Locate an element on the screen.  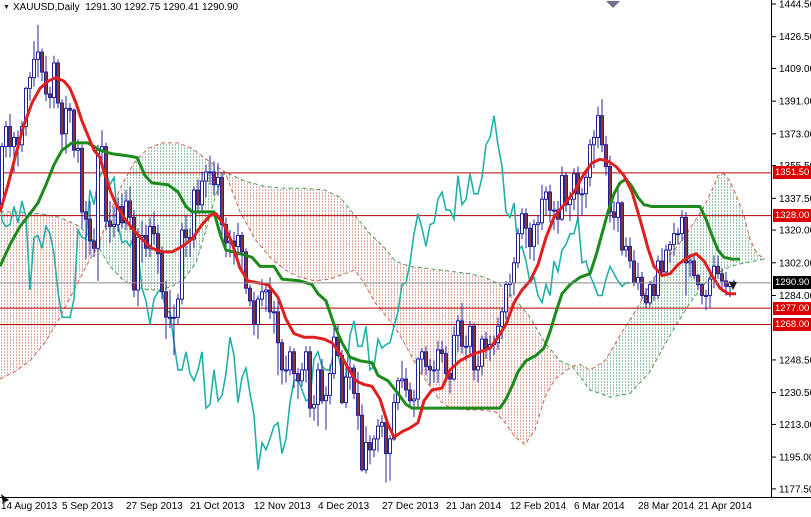
date-tick-label: 6 Mar 2014 is located at coordinates (599, 506).